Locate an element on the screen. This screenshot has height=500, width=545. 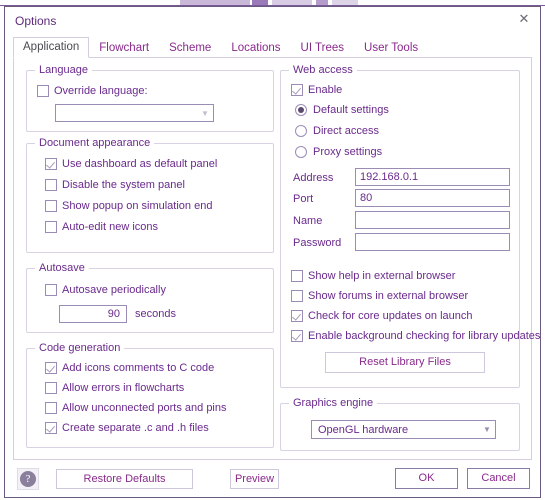
help-button: ? is located at coordinates (28, 479).